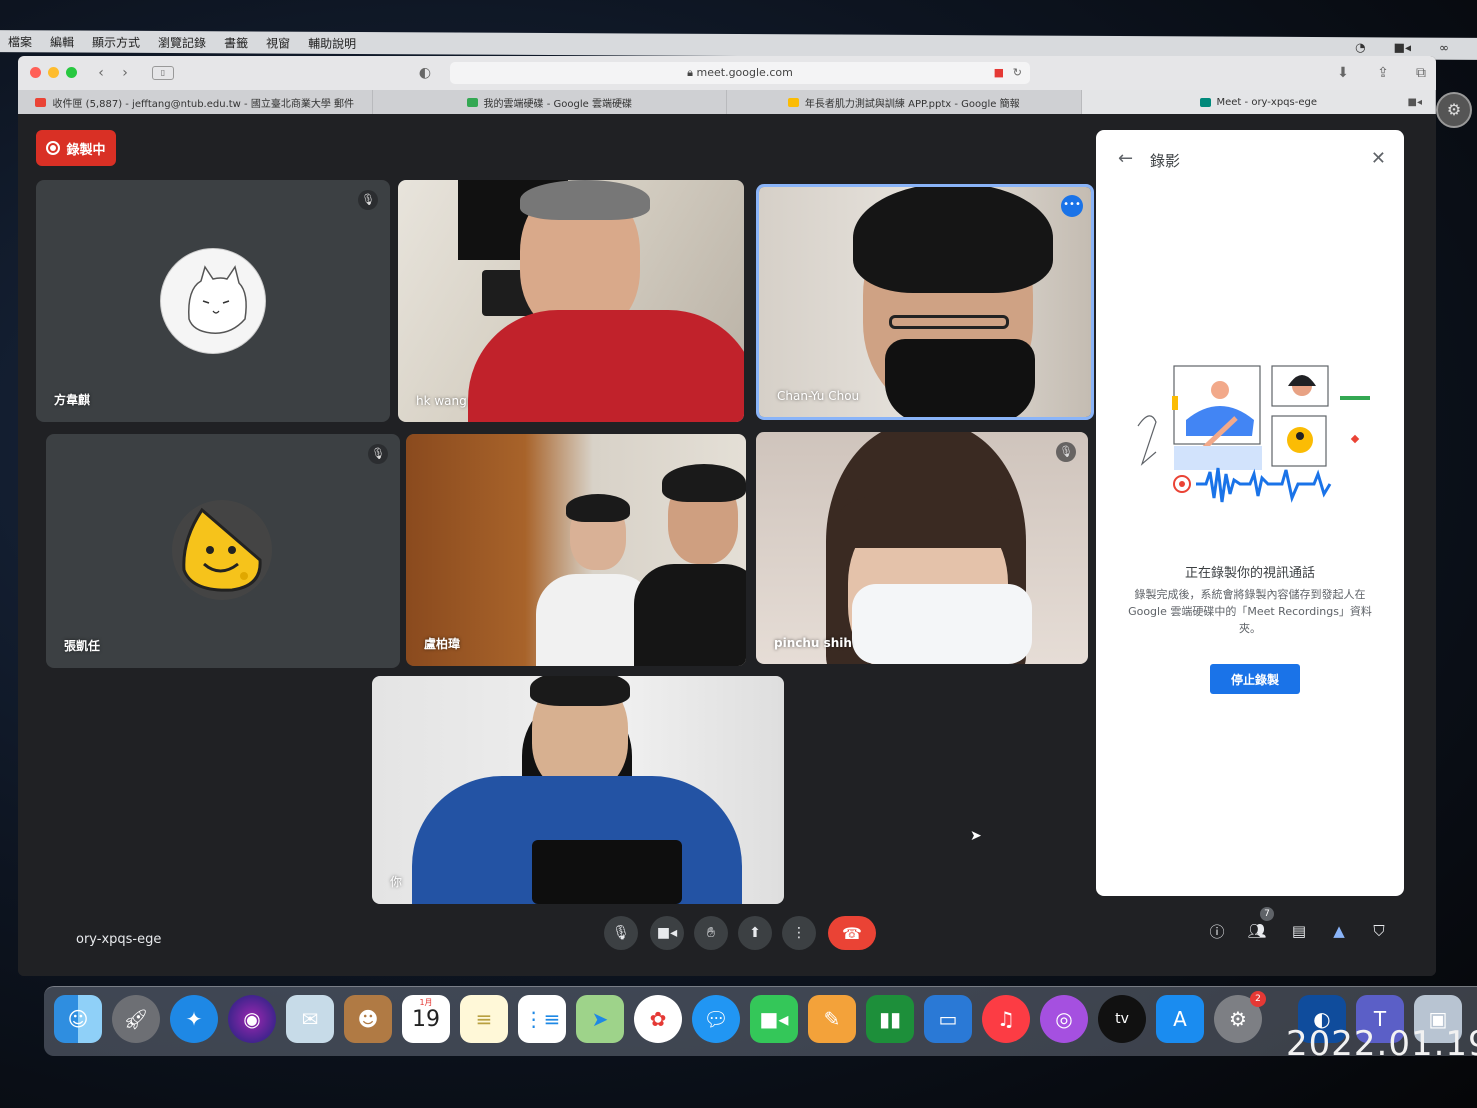  Describe the element at coordinates (1454, 110) in the screenshot. I see `settings-extension-icon: ⚙` at that location.